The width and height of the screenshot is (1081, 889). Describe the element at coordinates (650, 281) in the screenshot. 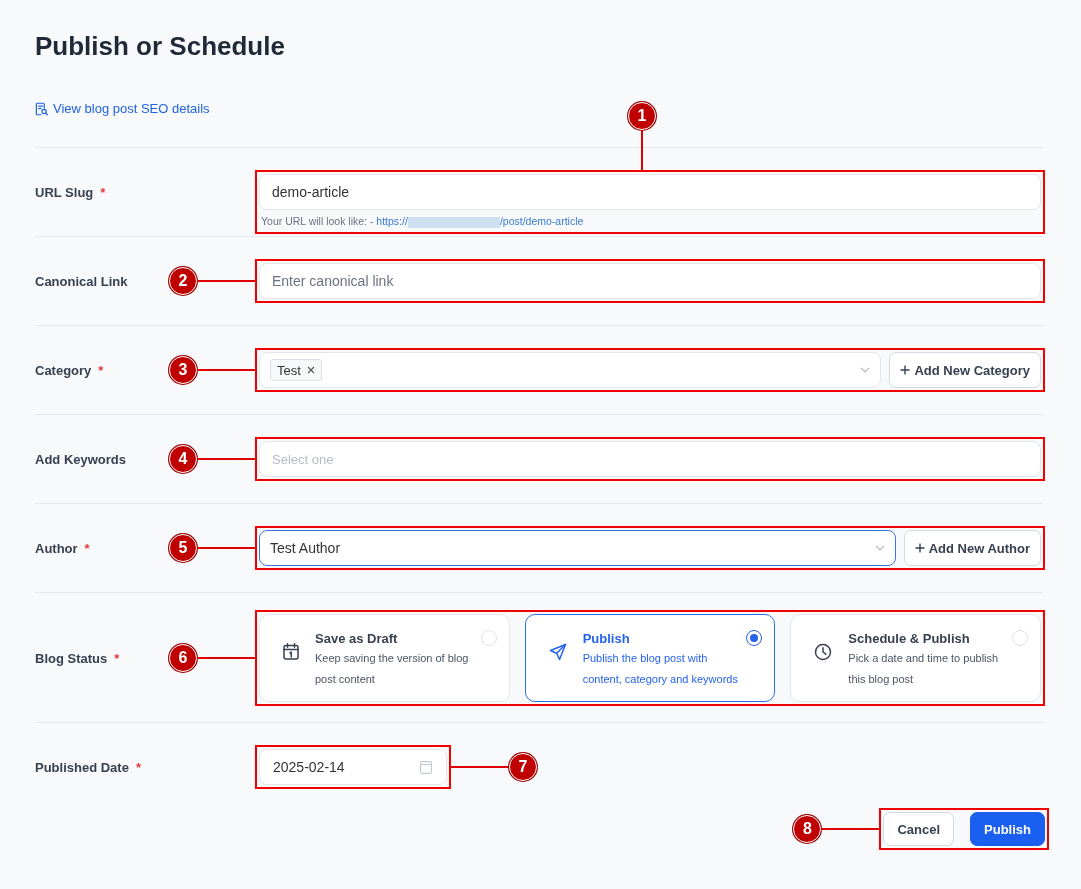

I see `text-input: Enter canonical link` at that location.